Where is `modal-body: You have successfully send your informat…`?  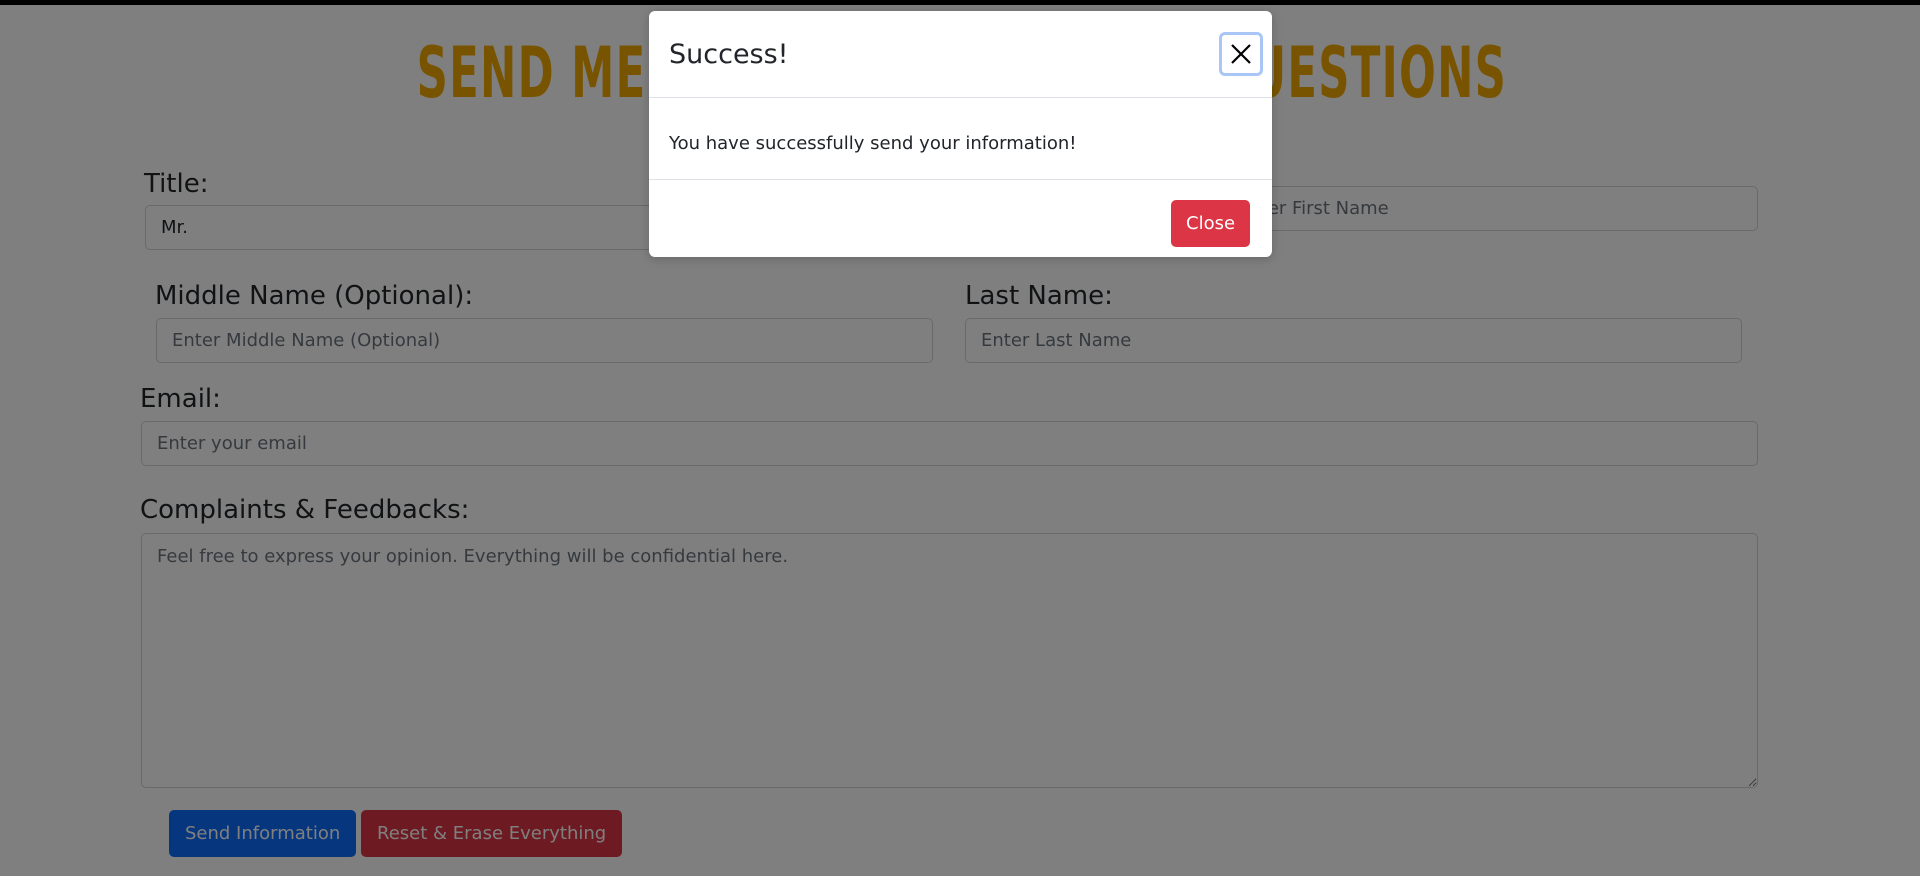
modal-body: You have successfully send your informat… is located at coordinates (960, 139).